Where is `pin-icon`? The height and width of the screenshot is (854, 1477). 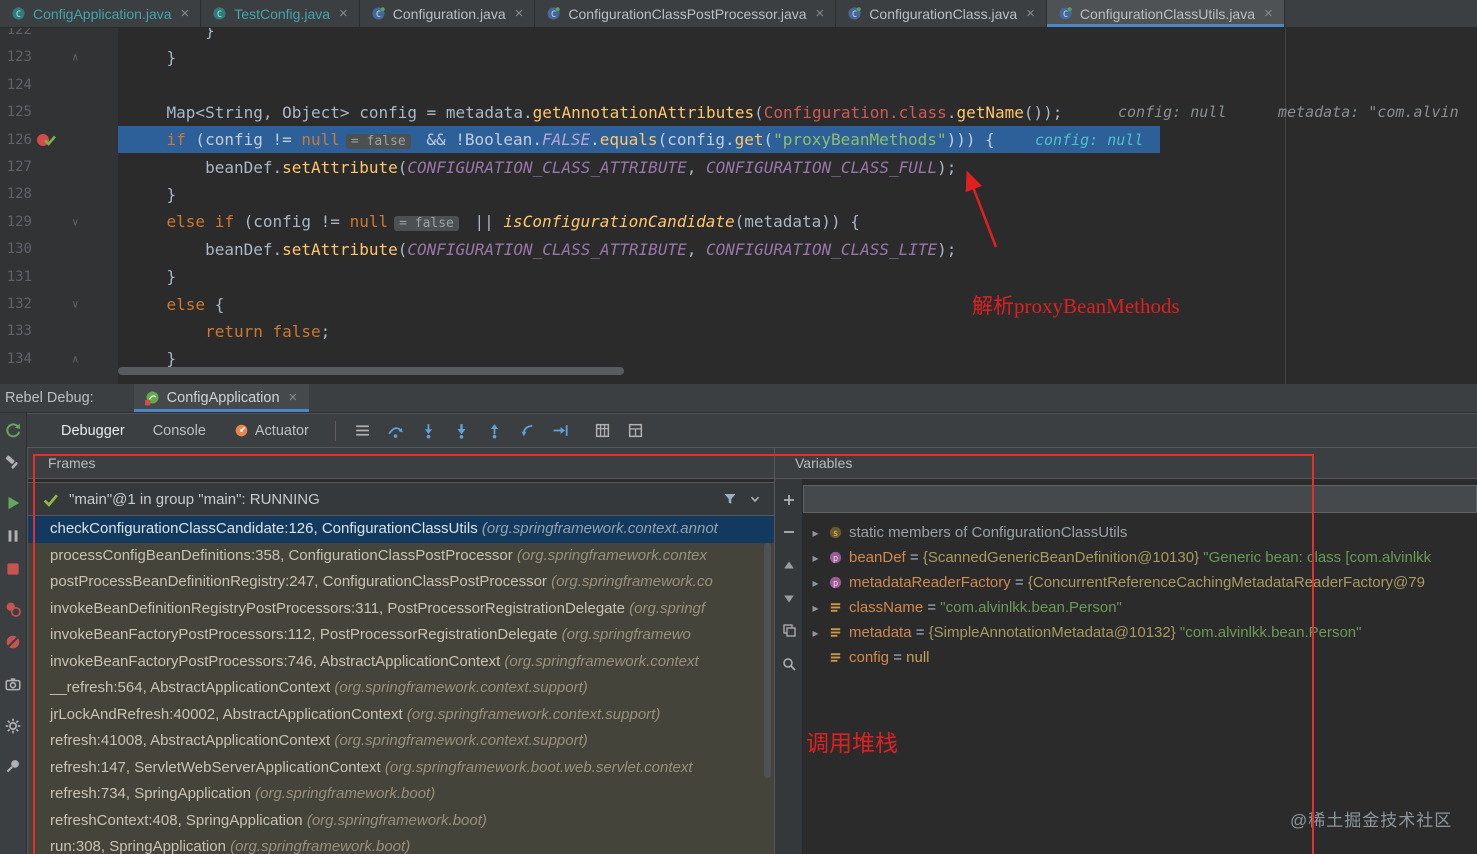 pin-icon is located at coordinates (13, 766).